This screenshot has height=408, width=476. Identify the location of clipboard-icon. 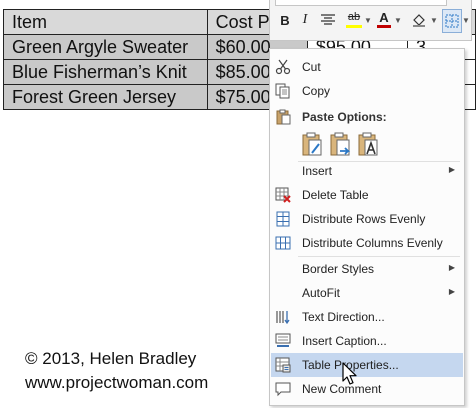
(283, 119).